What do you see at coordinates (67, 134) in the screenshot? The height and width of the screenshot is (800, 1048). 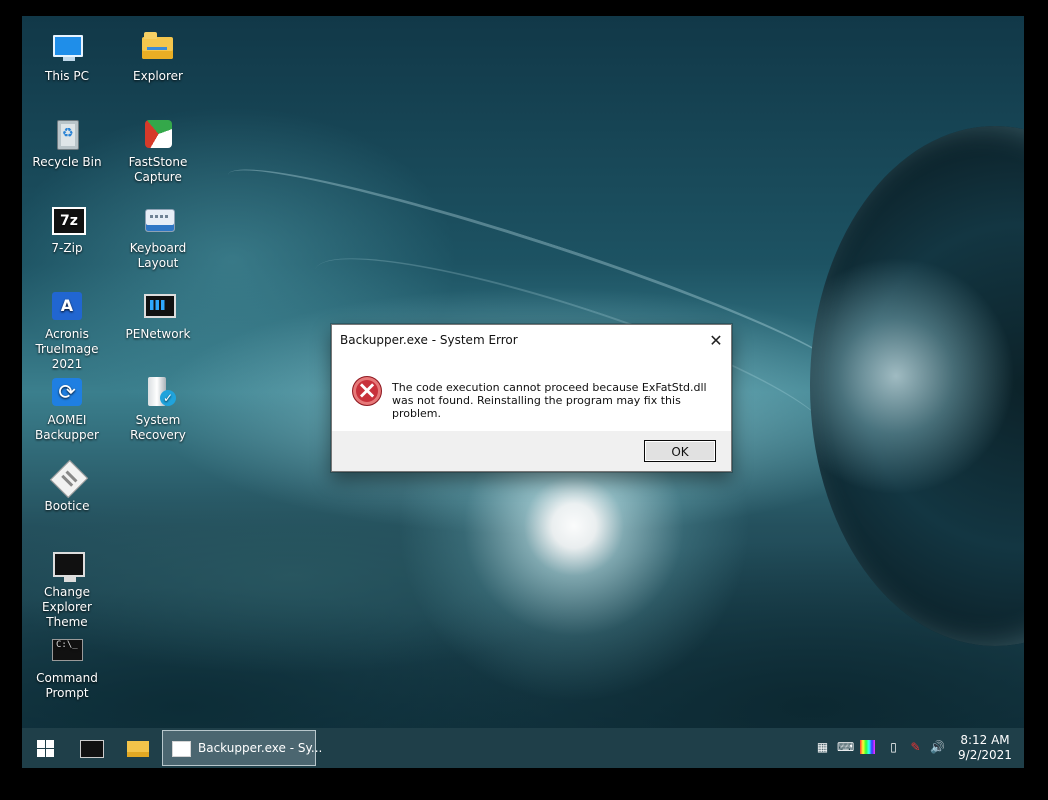 I see `recycle-bin-icon` at bounding box center [67, 134].